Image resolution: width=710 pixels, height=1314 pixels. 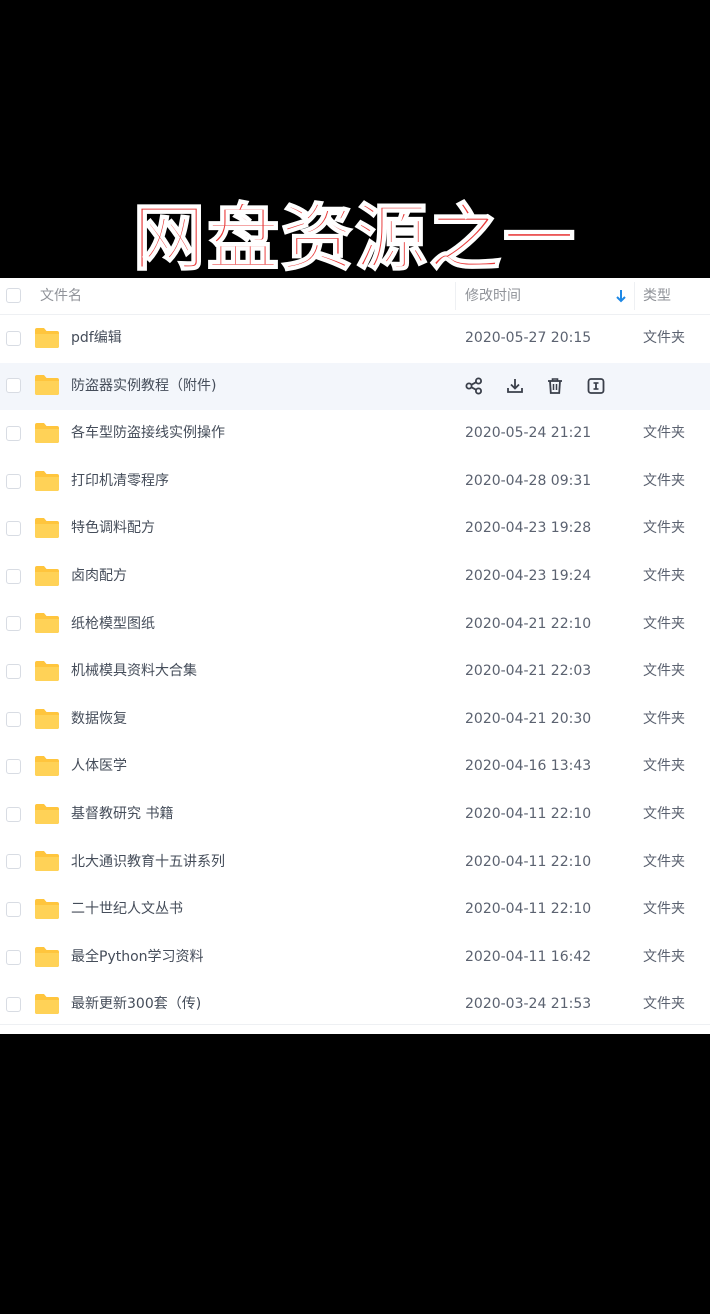 What do you see at coordinates (148, 863) in the screenshot?
I see `file-name: 北大通识教育十五讲系列` at bounding box center [148, 863].